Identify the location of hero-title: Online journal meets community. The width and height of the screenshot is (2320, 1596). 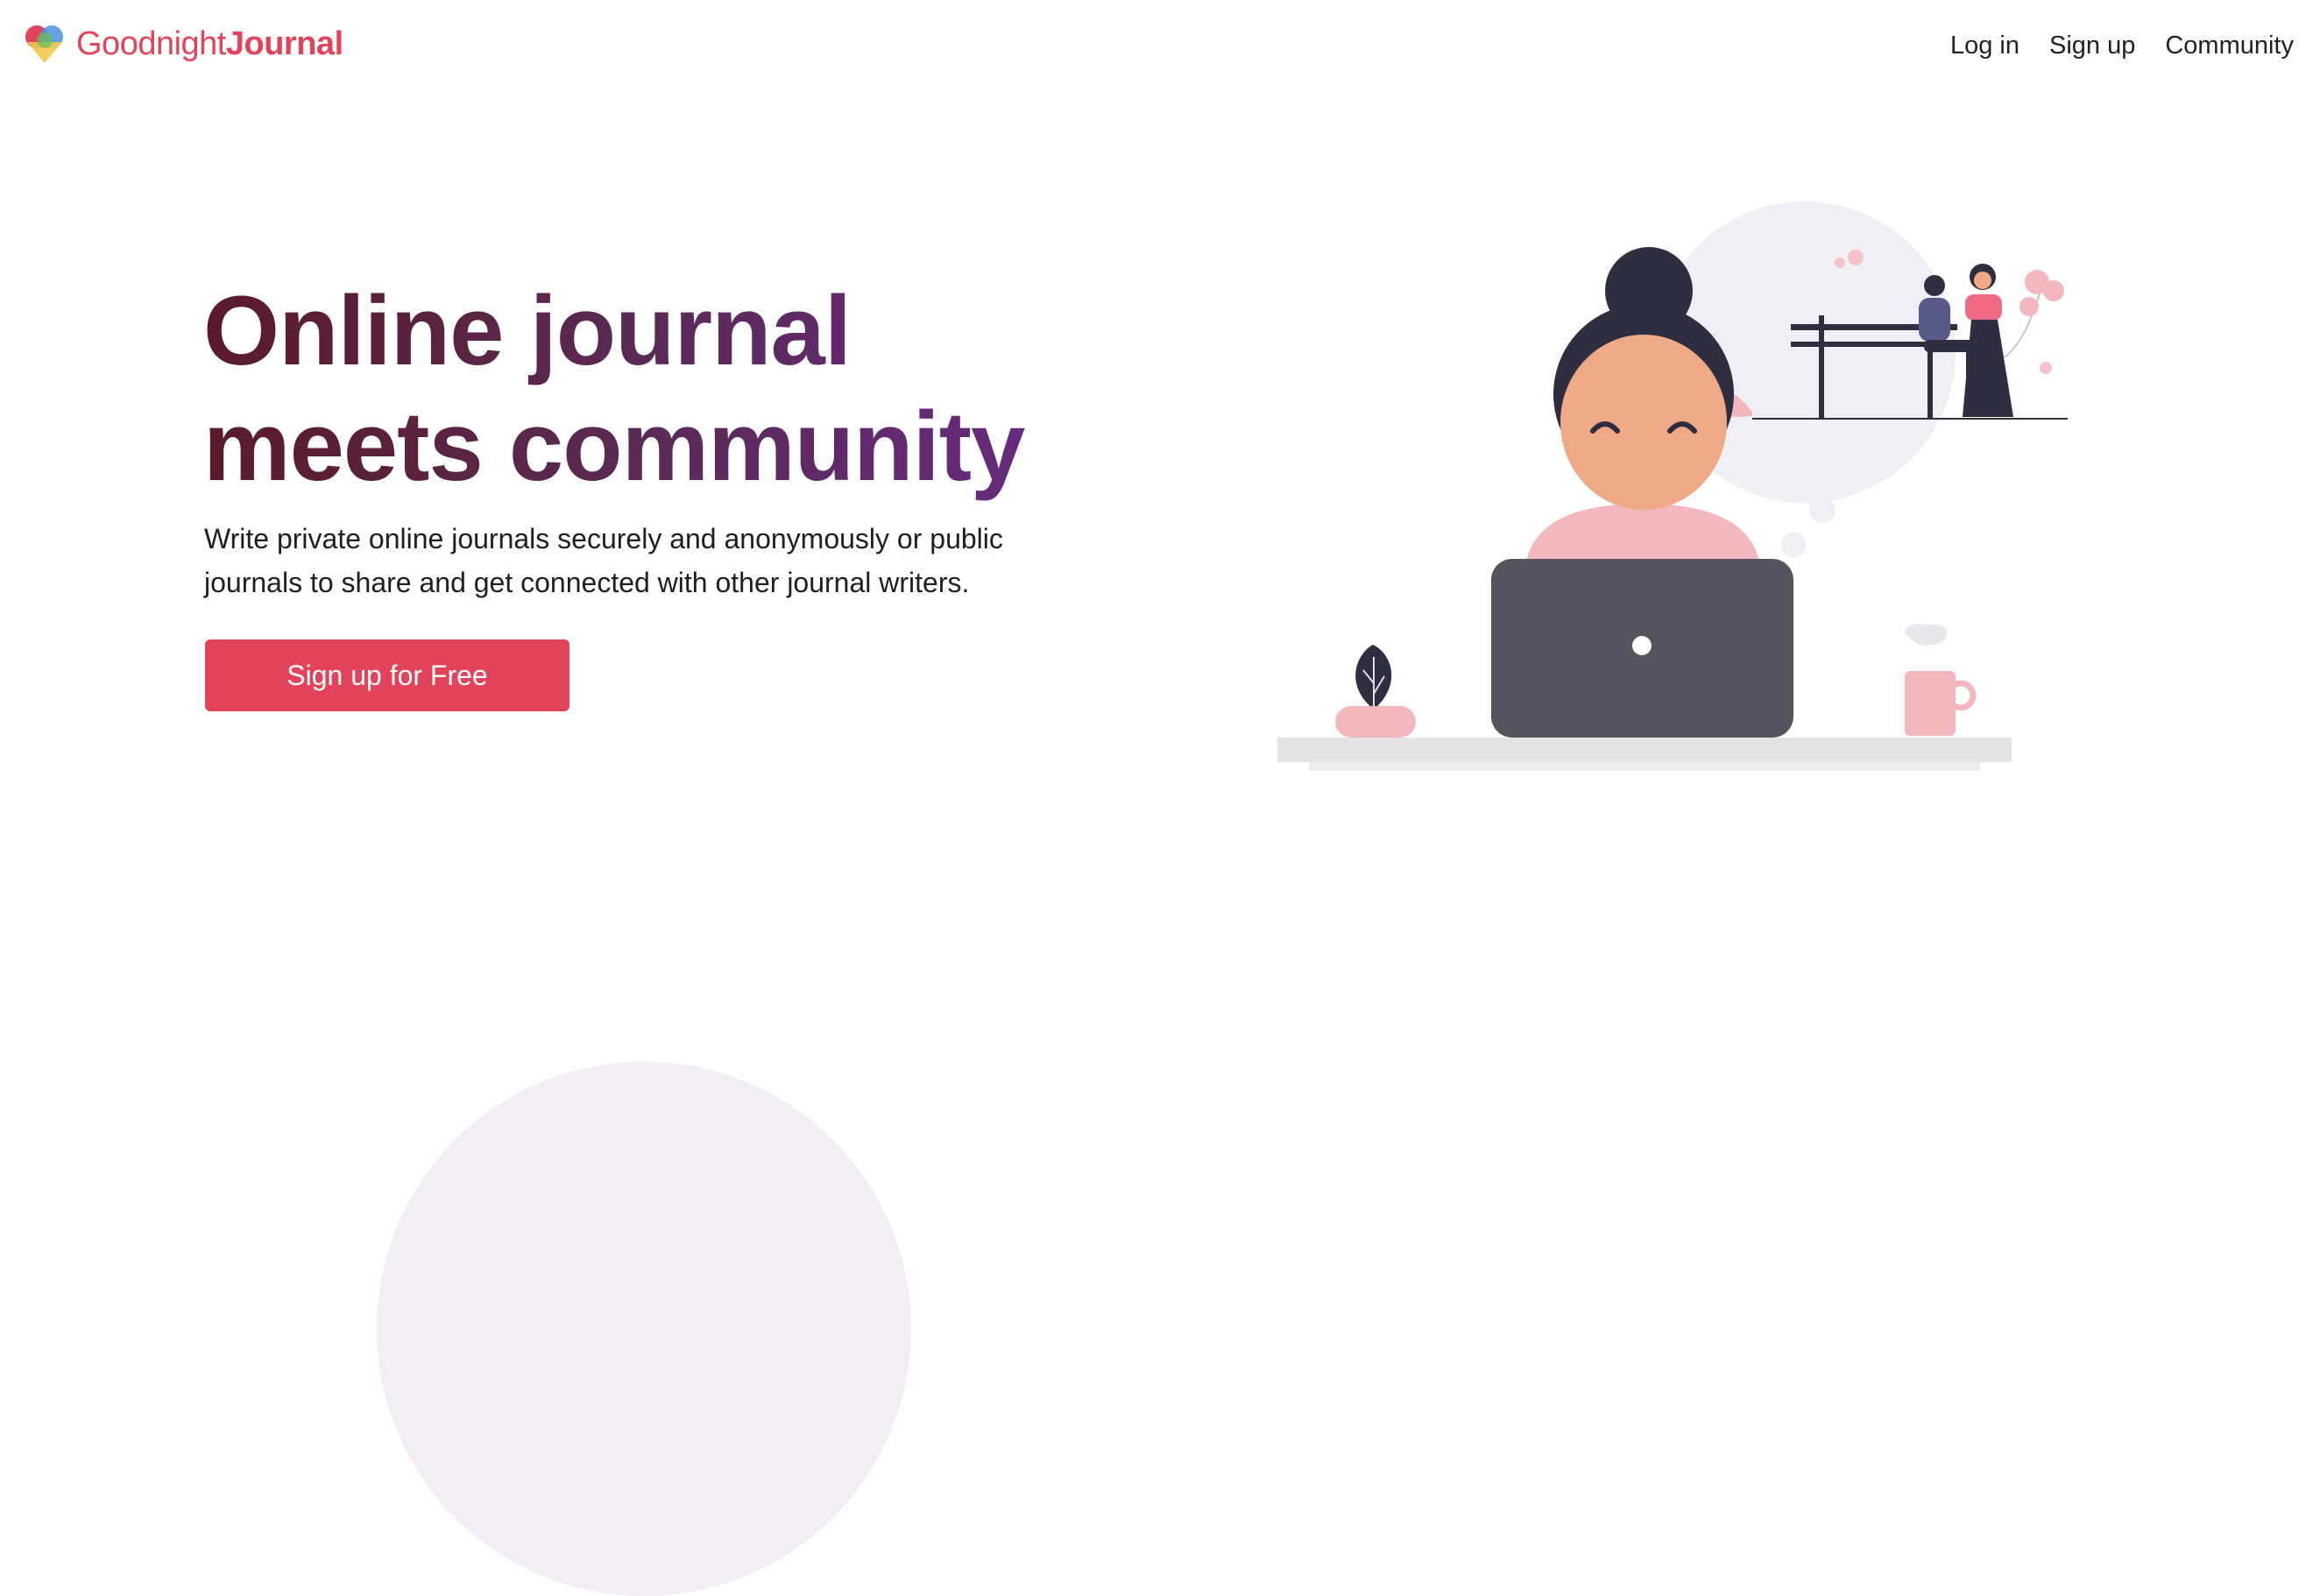
(685, 389).